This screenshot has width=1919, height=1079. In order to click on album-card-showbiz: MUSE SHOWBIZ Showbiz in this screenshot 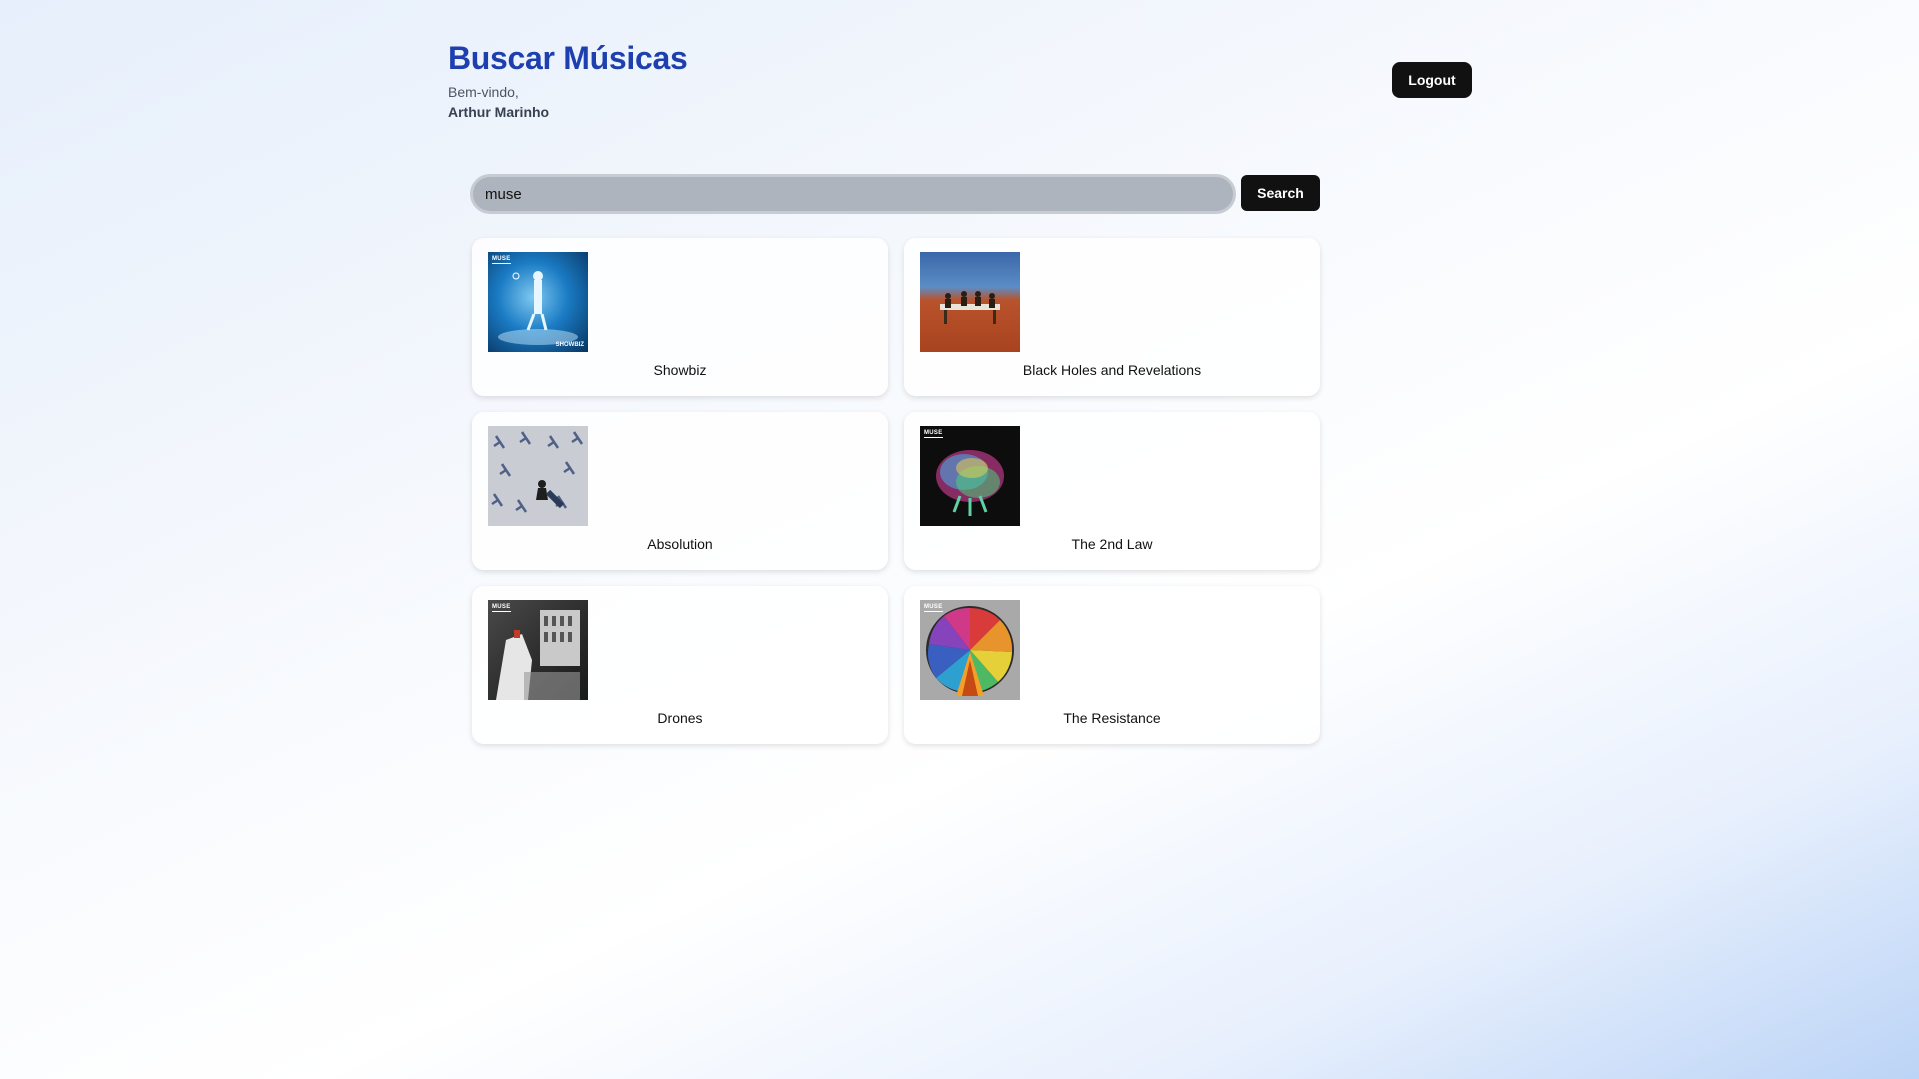, I will do `click(680, 317)`.